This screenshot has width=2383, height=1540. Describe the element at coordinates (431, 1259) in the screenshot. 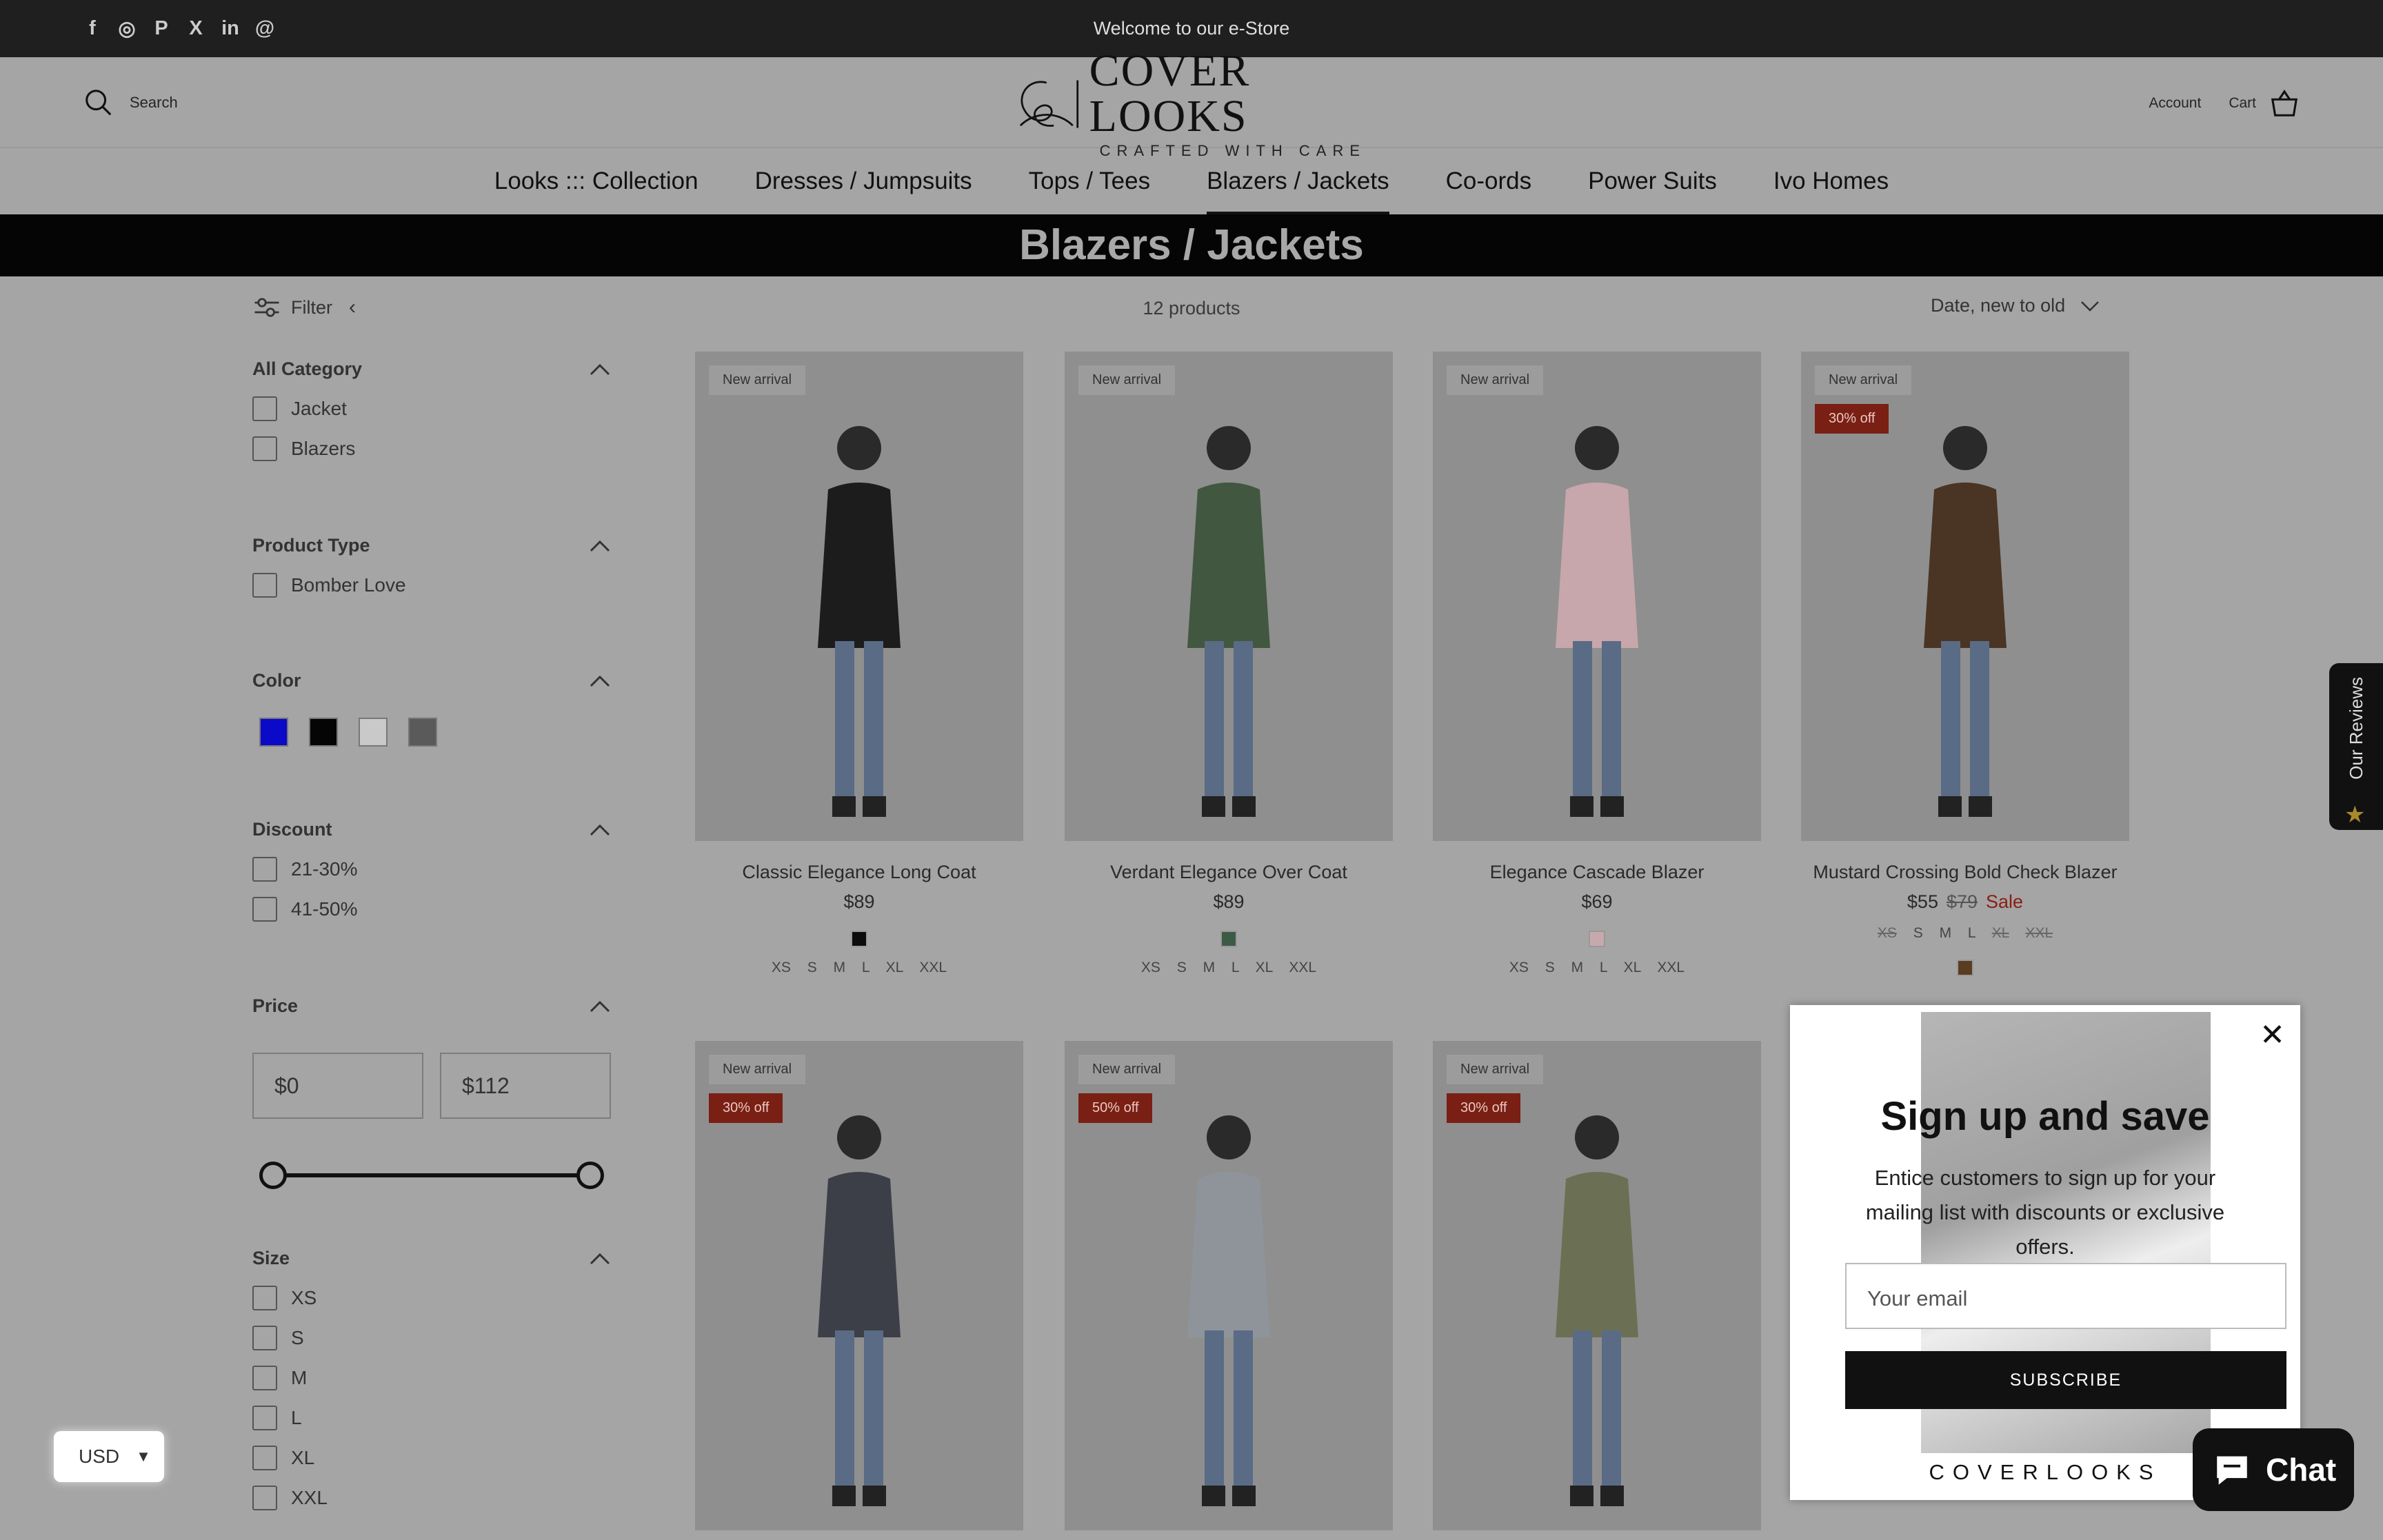

I see `filter-heading-size: Size` at that location.